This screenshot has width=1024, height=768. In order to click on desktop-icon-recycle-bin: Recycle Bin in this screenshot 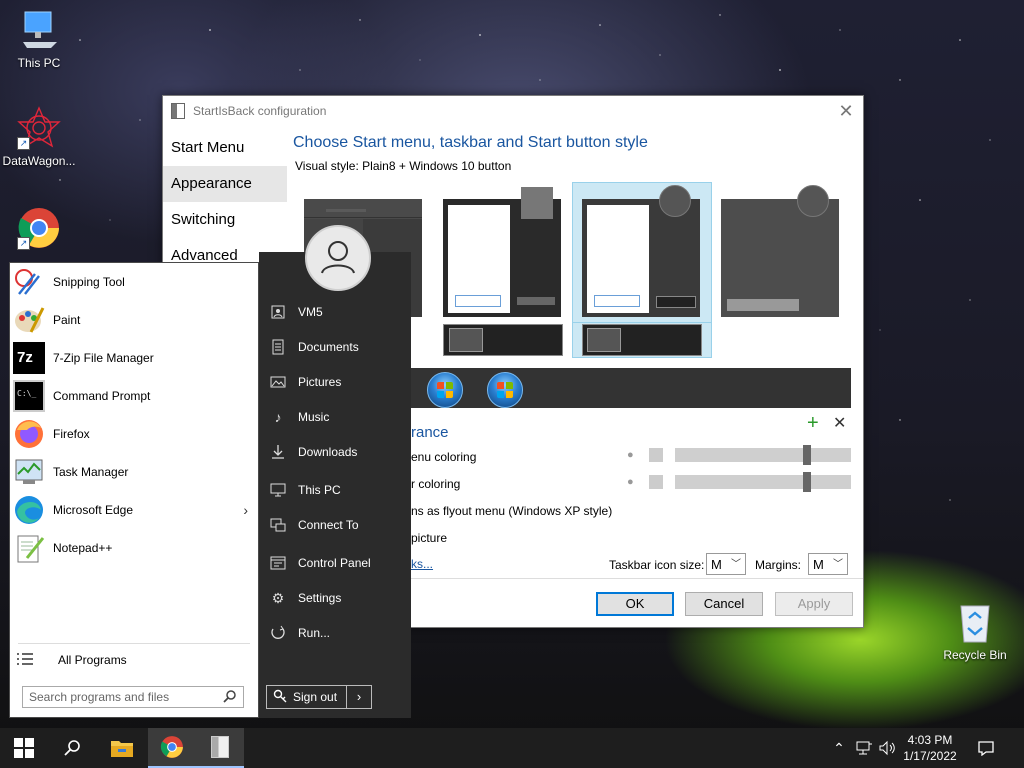, I will do `click(975, 631)`.